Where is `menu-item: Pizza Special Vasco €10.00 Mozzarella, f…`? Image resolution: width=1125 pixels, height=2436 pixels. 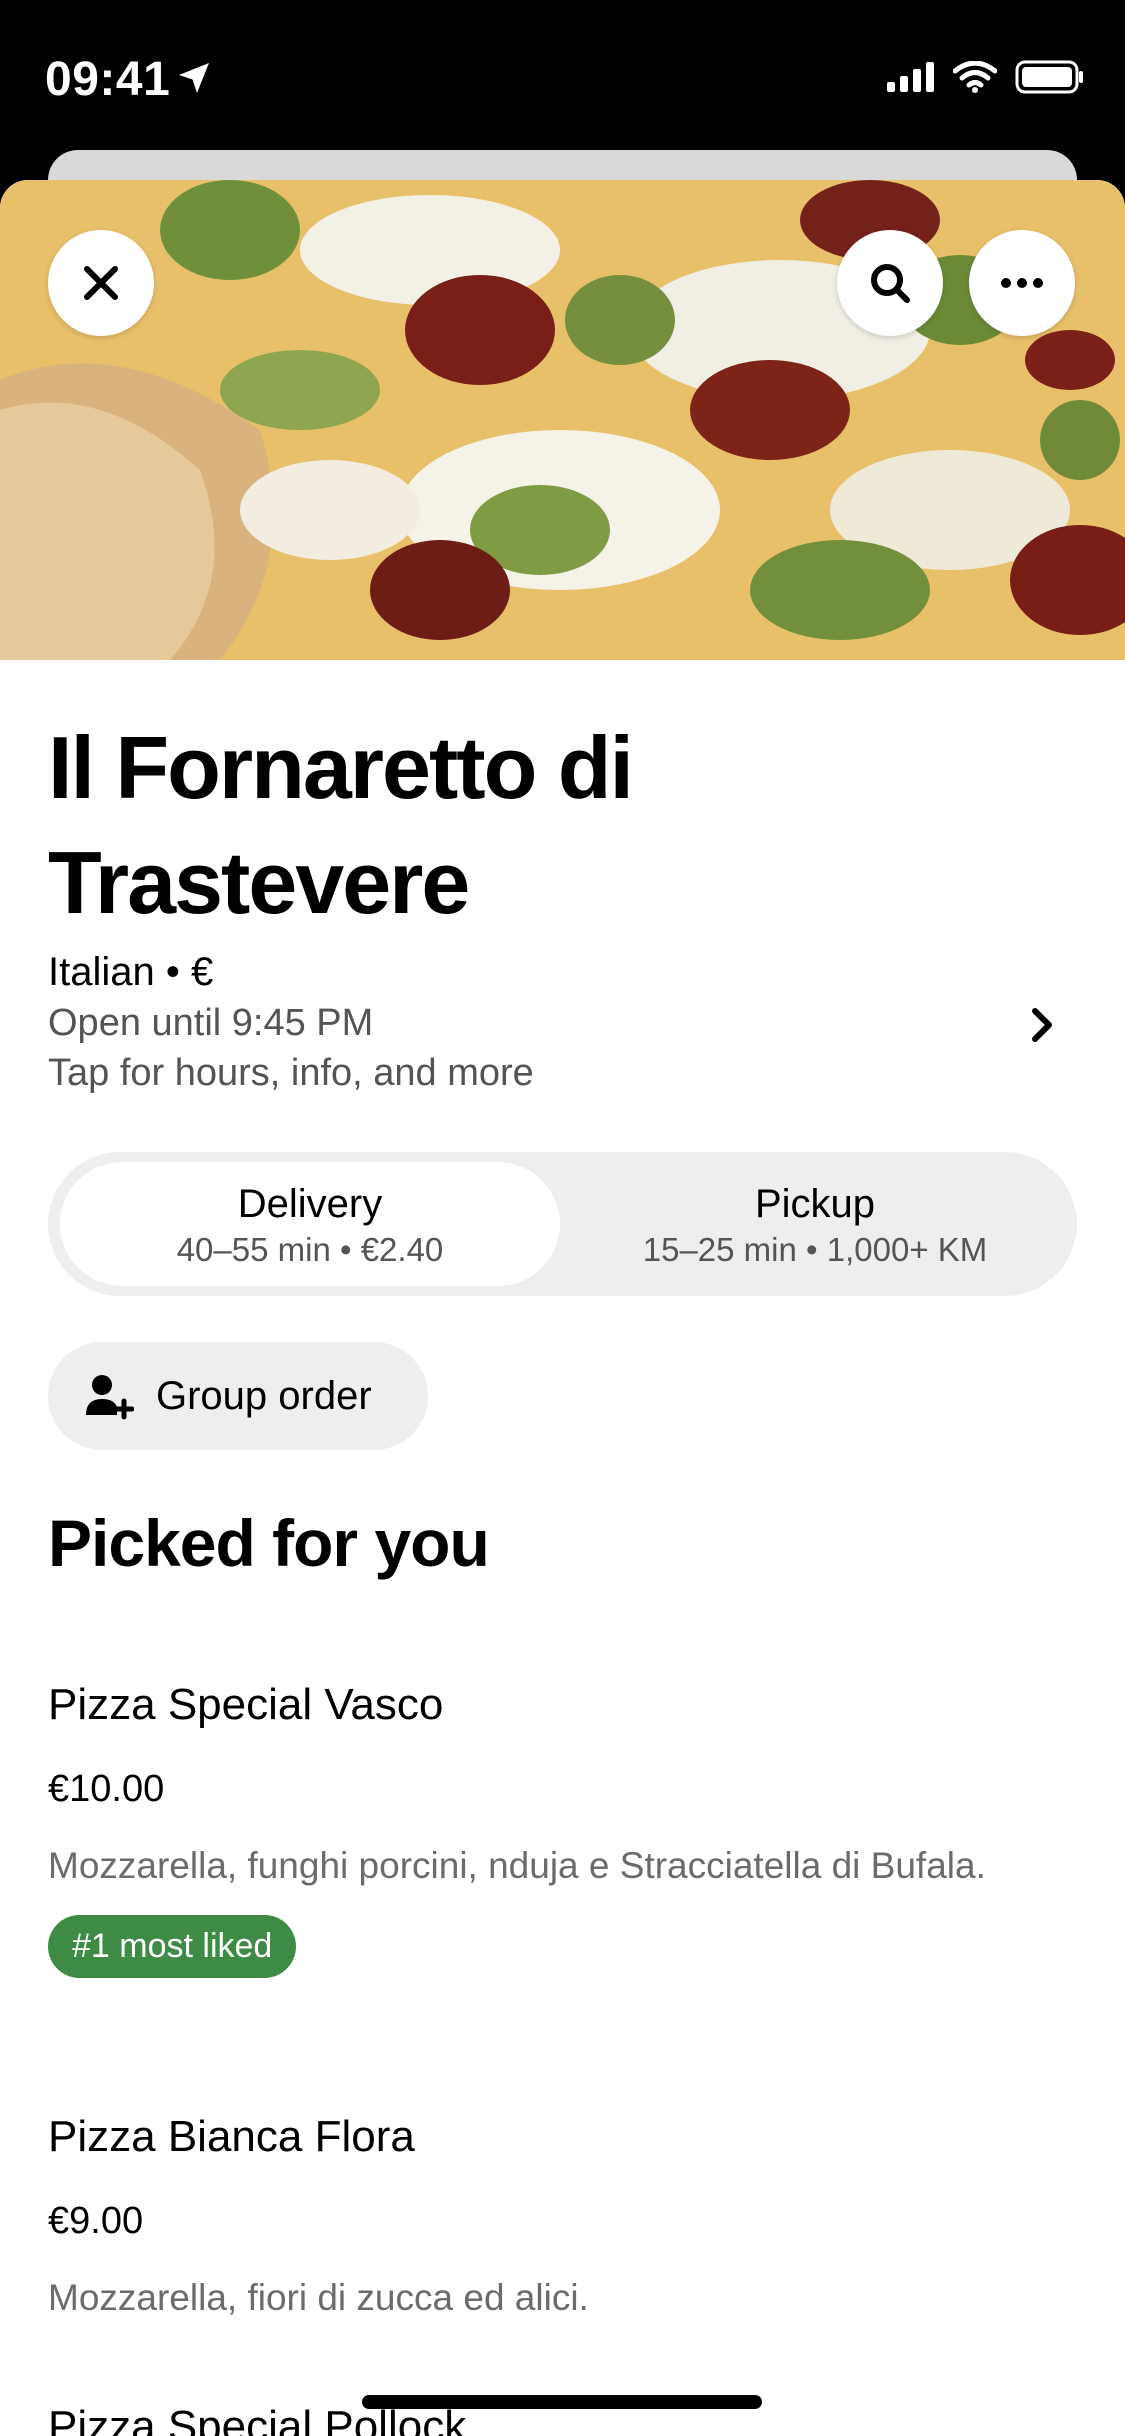
menu-item: Pizza Special Vasco €10.00 Mozzarella, f… is located at coordinates (562, 1829).